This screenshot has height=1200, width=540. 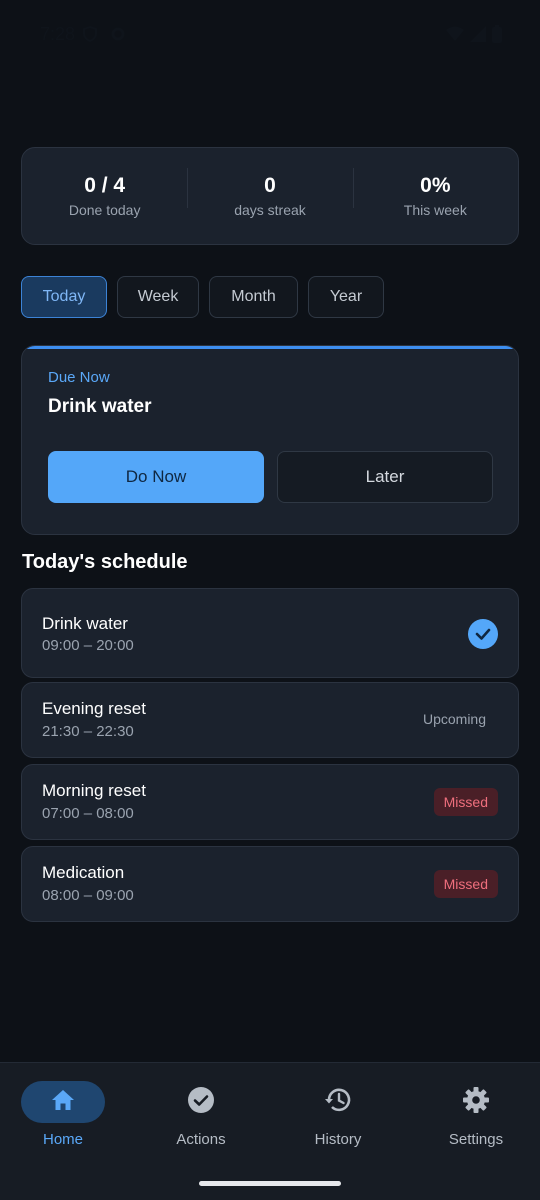 What do you see at coordinates (253, 297) in the screenshot?
I see `tab-month: Month` at bounding box center [253, 297].